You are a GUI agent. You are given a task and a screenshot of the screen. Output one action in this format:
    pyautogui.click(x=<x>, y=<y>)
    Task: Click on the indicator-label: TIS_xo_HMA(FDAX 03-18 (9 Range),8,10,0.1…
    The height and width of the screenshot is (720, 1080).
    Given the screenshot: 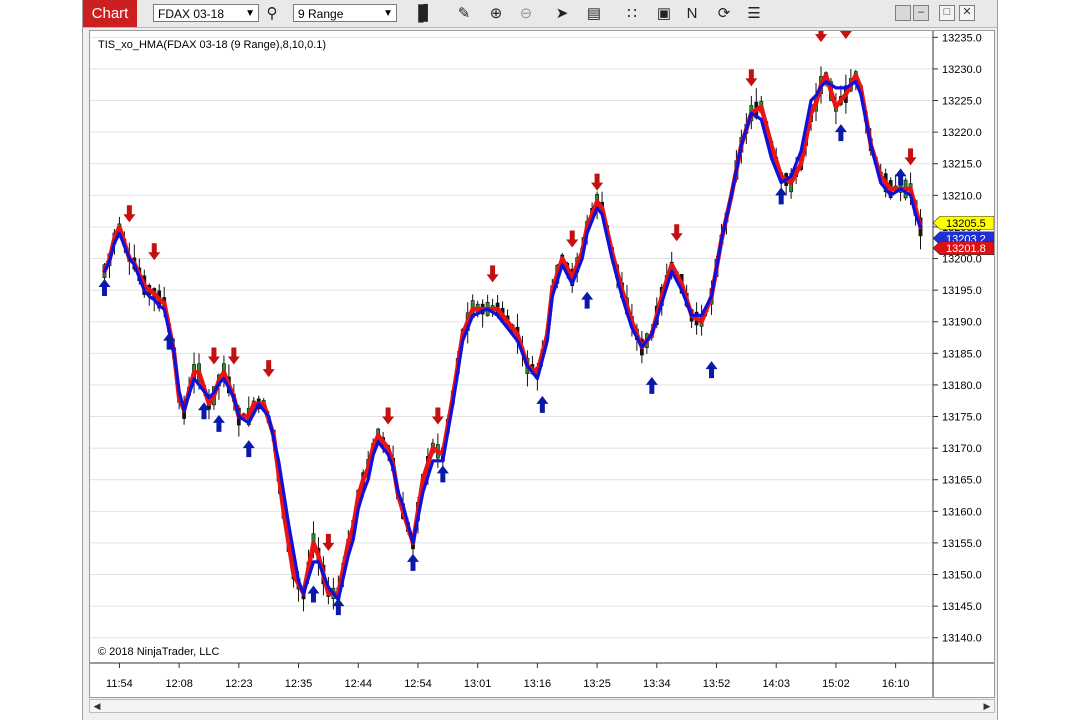 What is the action you would take?
    pyautogui.click(x=212, y=45)
    